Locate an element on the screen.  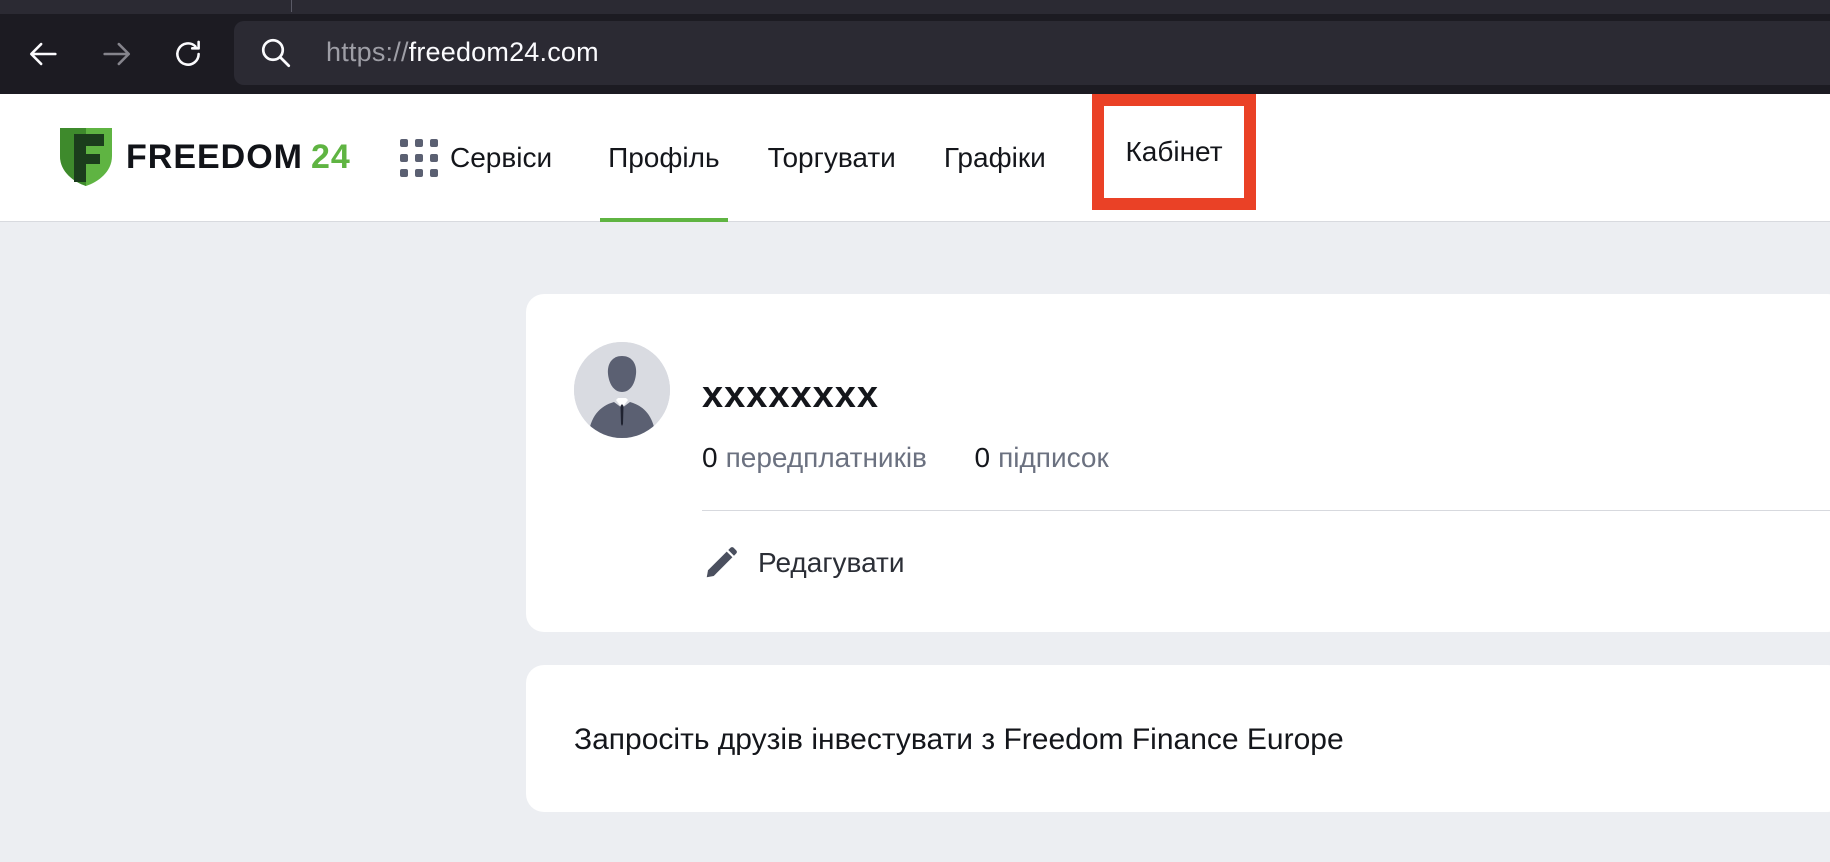
freedom24-logo: FREEDOM 24 is located at coordinates (204, 157).